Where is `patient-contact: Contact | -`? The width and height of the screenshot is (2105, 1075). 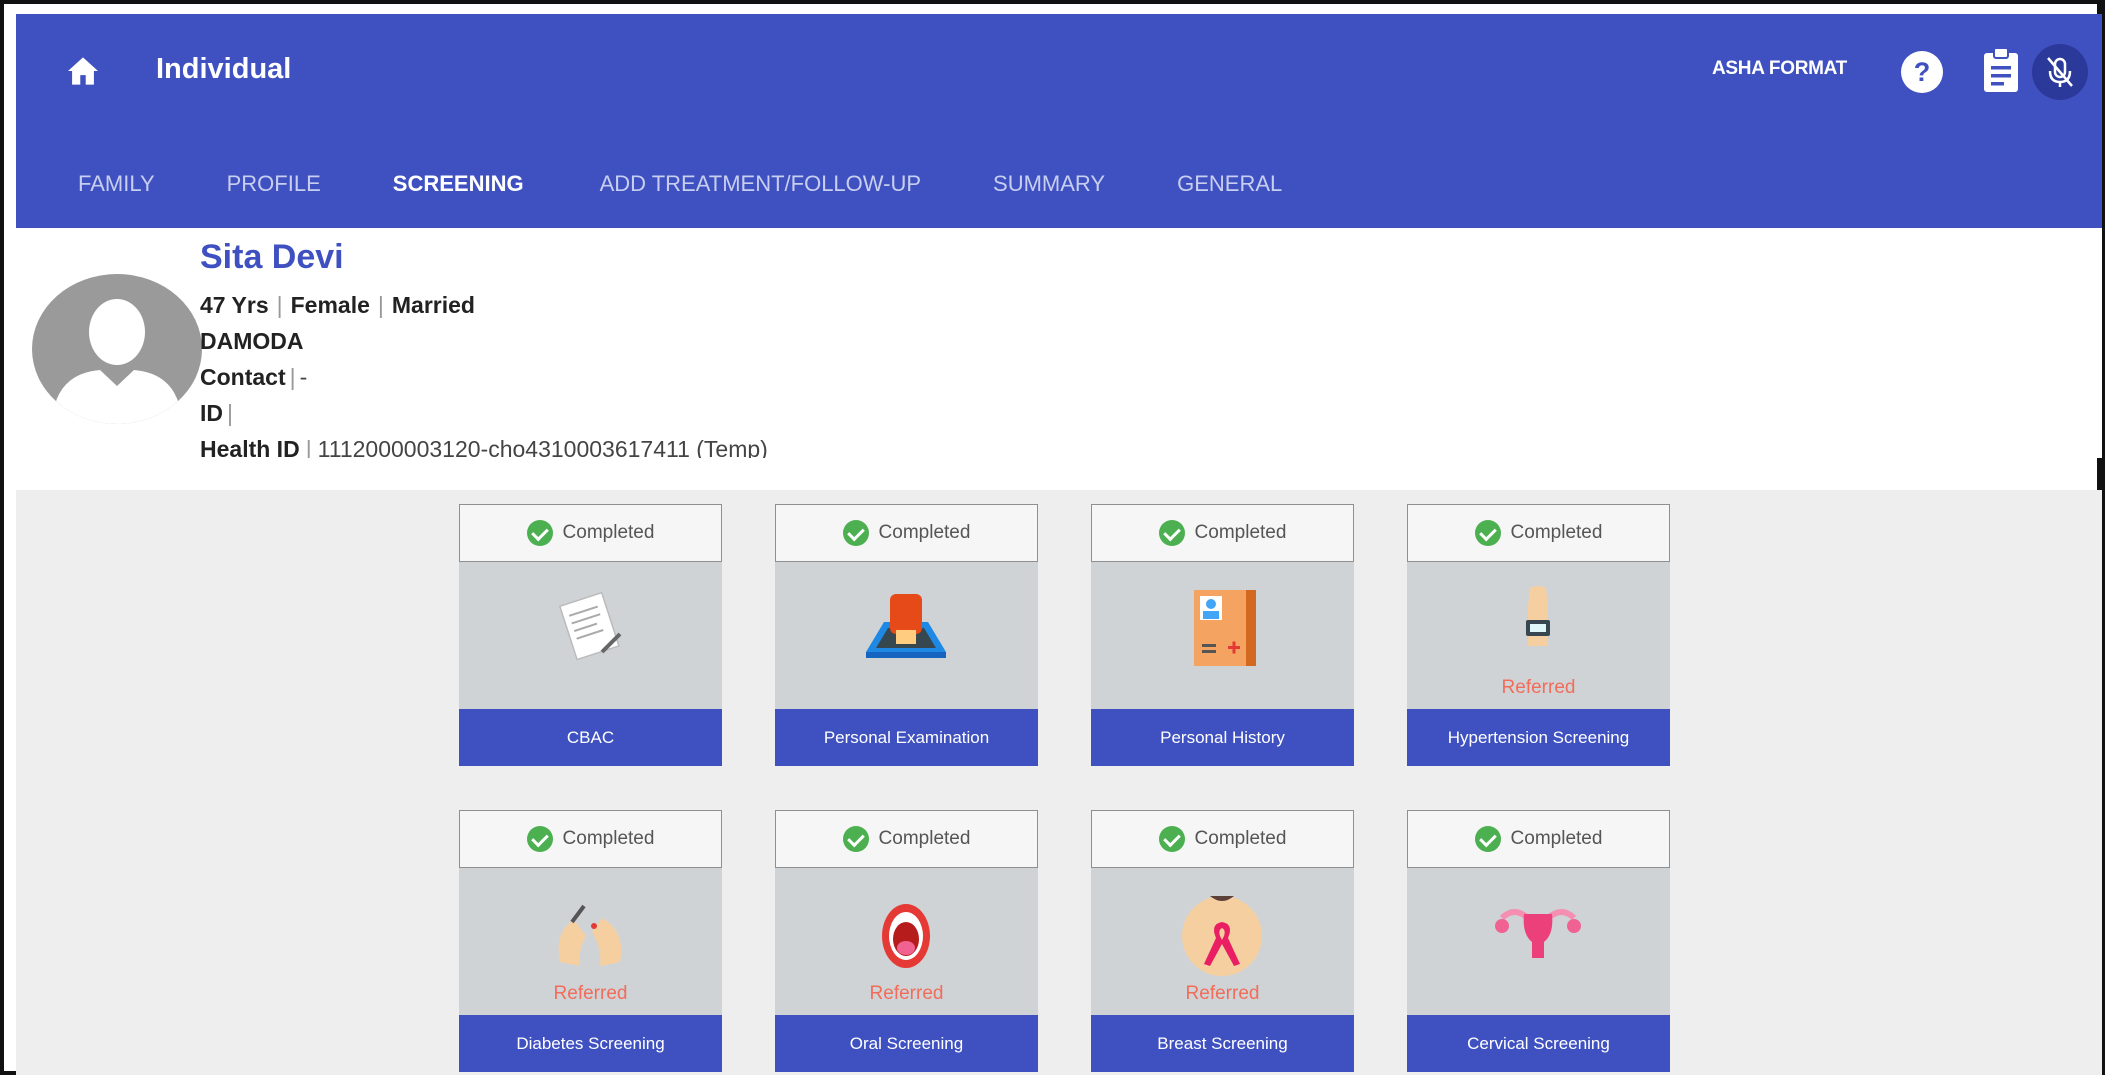 patient-contact: Contact | - is located at coordinates (254, 377).